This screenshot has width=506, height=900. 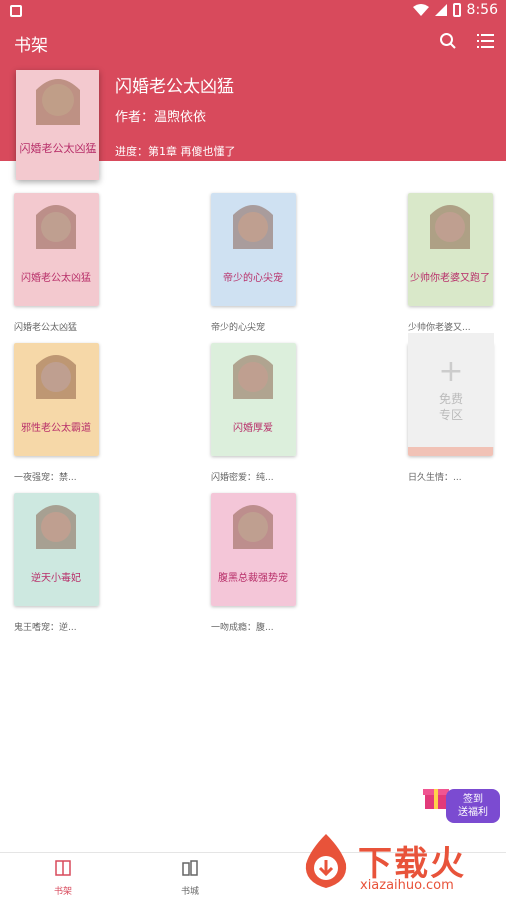 What do you see at coordinates (440, 10) in the screenshot?
I see `signal-icon` at bounding box center [440, 10].